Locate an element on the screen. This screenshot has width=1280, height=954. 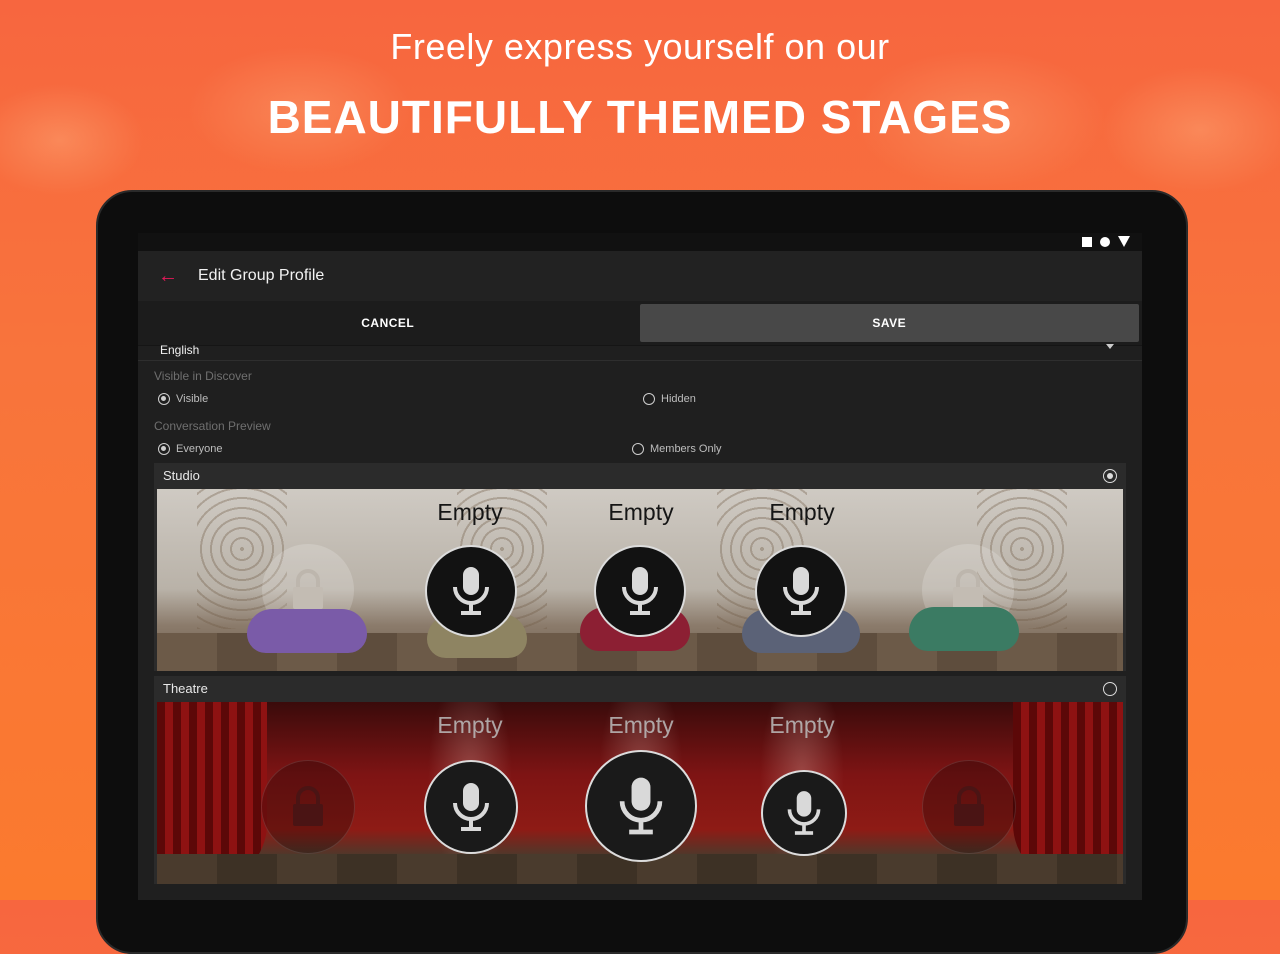
recents-icon is located at coordinates (1087, 241).